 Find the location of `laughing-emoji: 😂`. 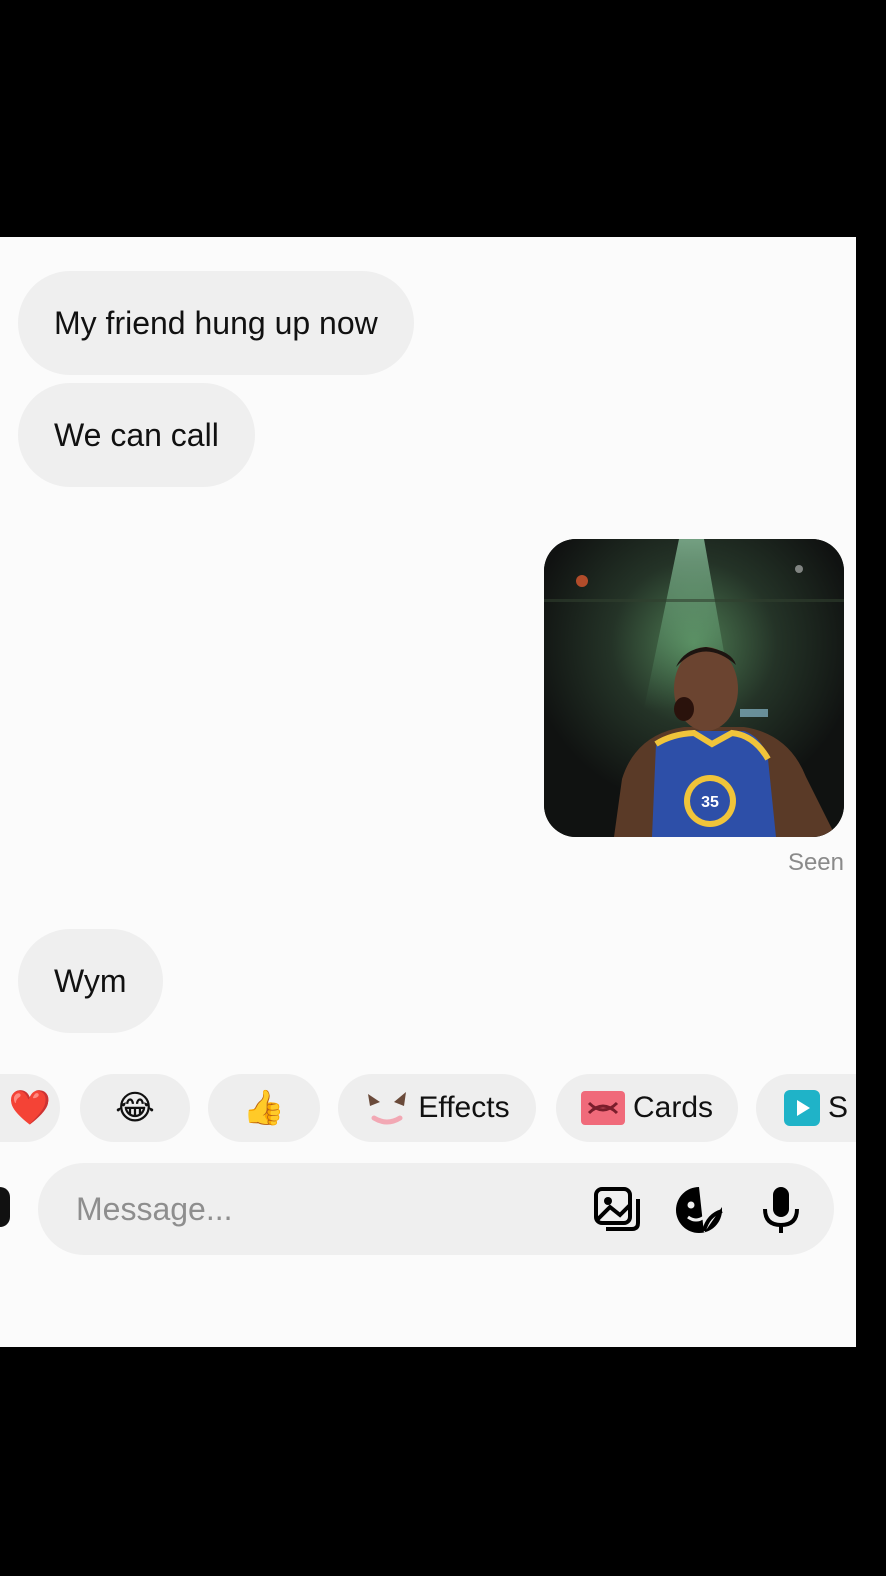

laughing-emoji: 😂 is located at coordinates (135, 1108).